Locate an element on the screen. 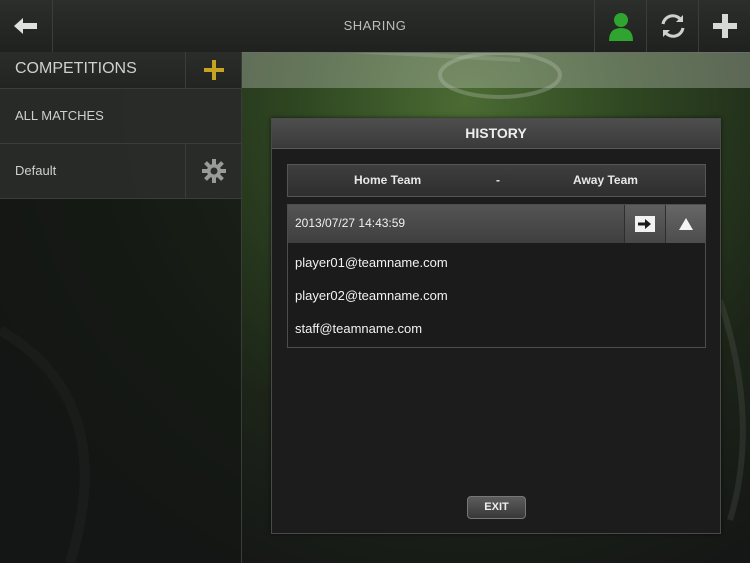 This screenshot has width=750, height=563. sync-button is located at coordinates (672, 26).